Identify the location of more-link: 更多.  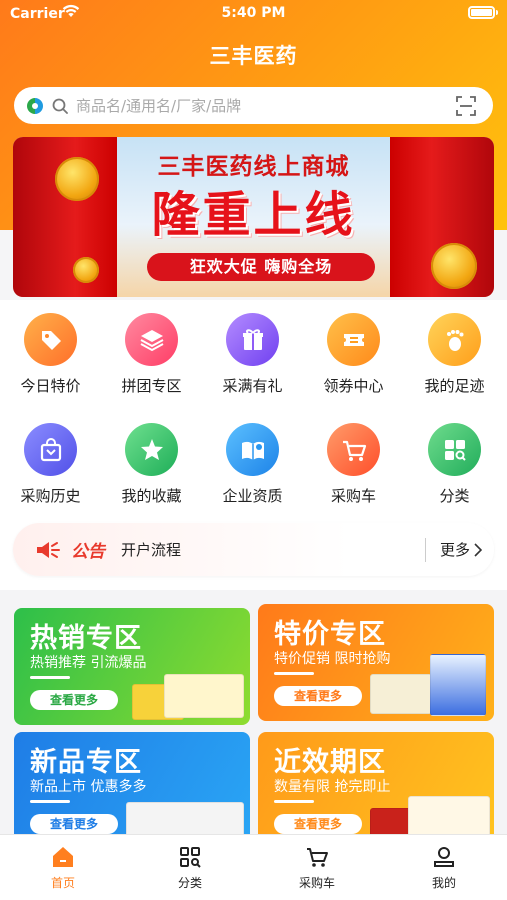
(461, 549).